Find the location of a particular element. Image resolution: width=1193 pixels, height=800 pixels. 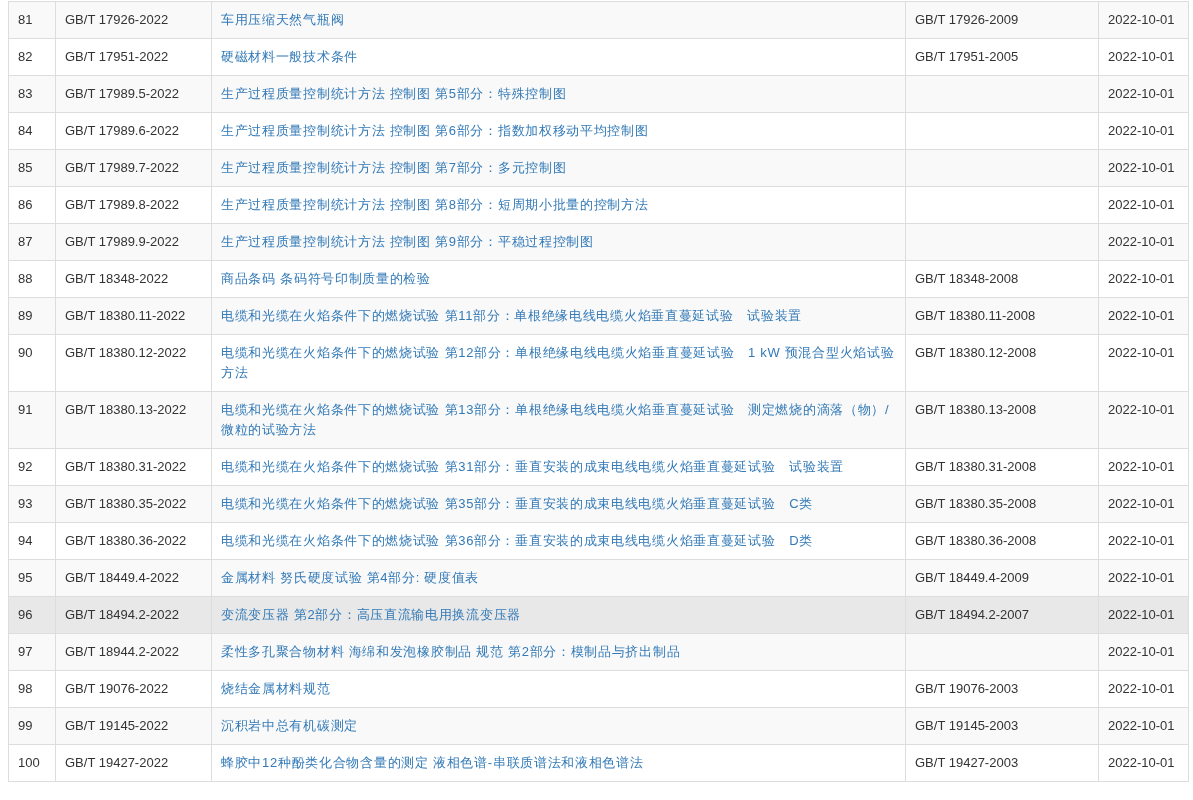

standard-code: GB/T 17989.5-2022 is located at coordinates (122, 93).